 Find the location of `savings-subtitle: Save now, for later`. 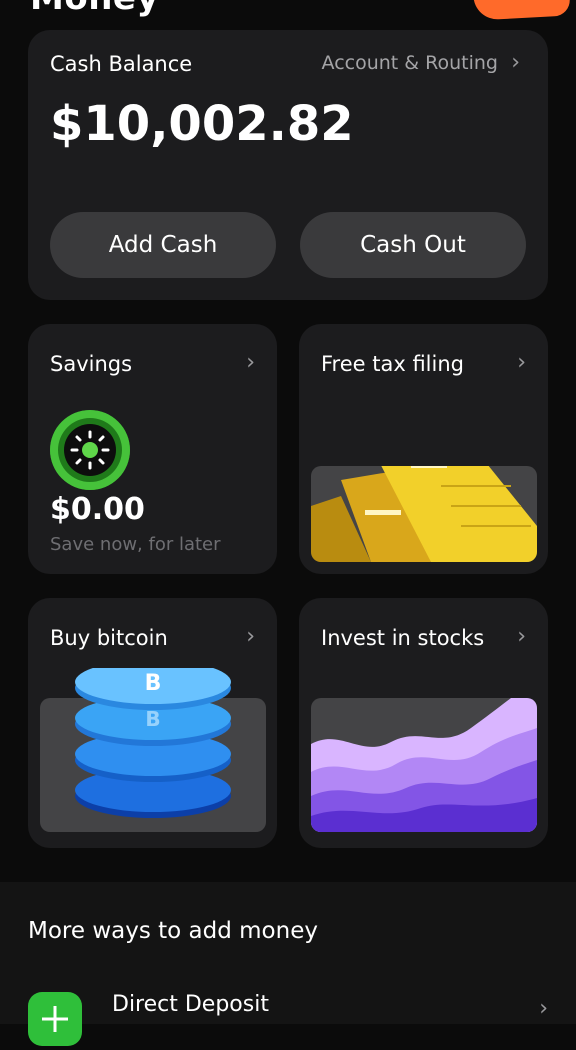

savings-subtitle: Save now, for later is located at coordinates (135, 544).